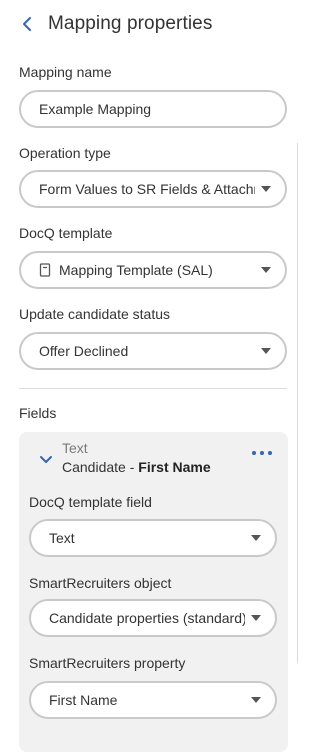 The height and width of the screenshot is (752, 320). I want to click on candidate-status-value: Offer Declined, so click(84, 351).